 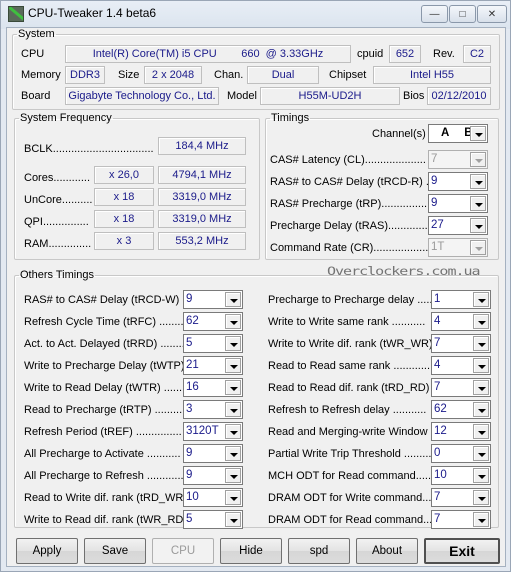 I want to click on timing-select-cr: 1T, so click(x=458, y=247).